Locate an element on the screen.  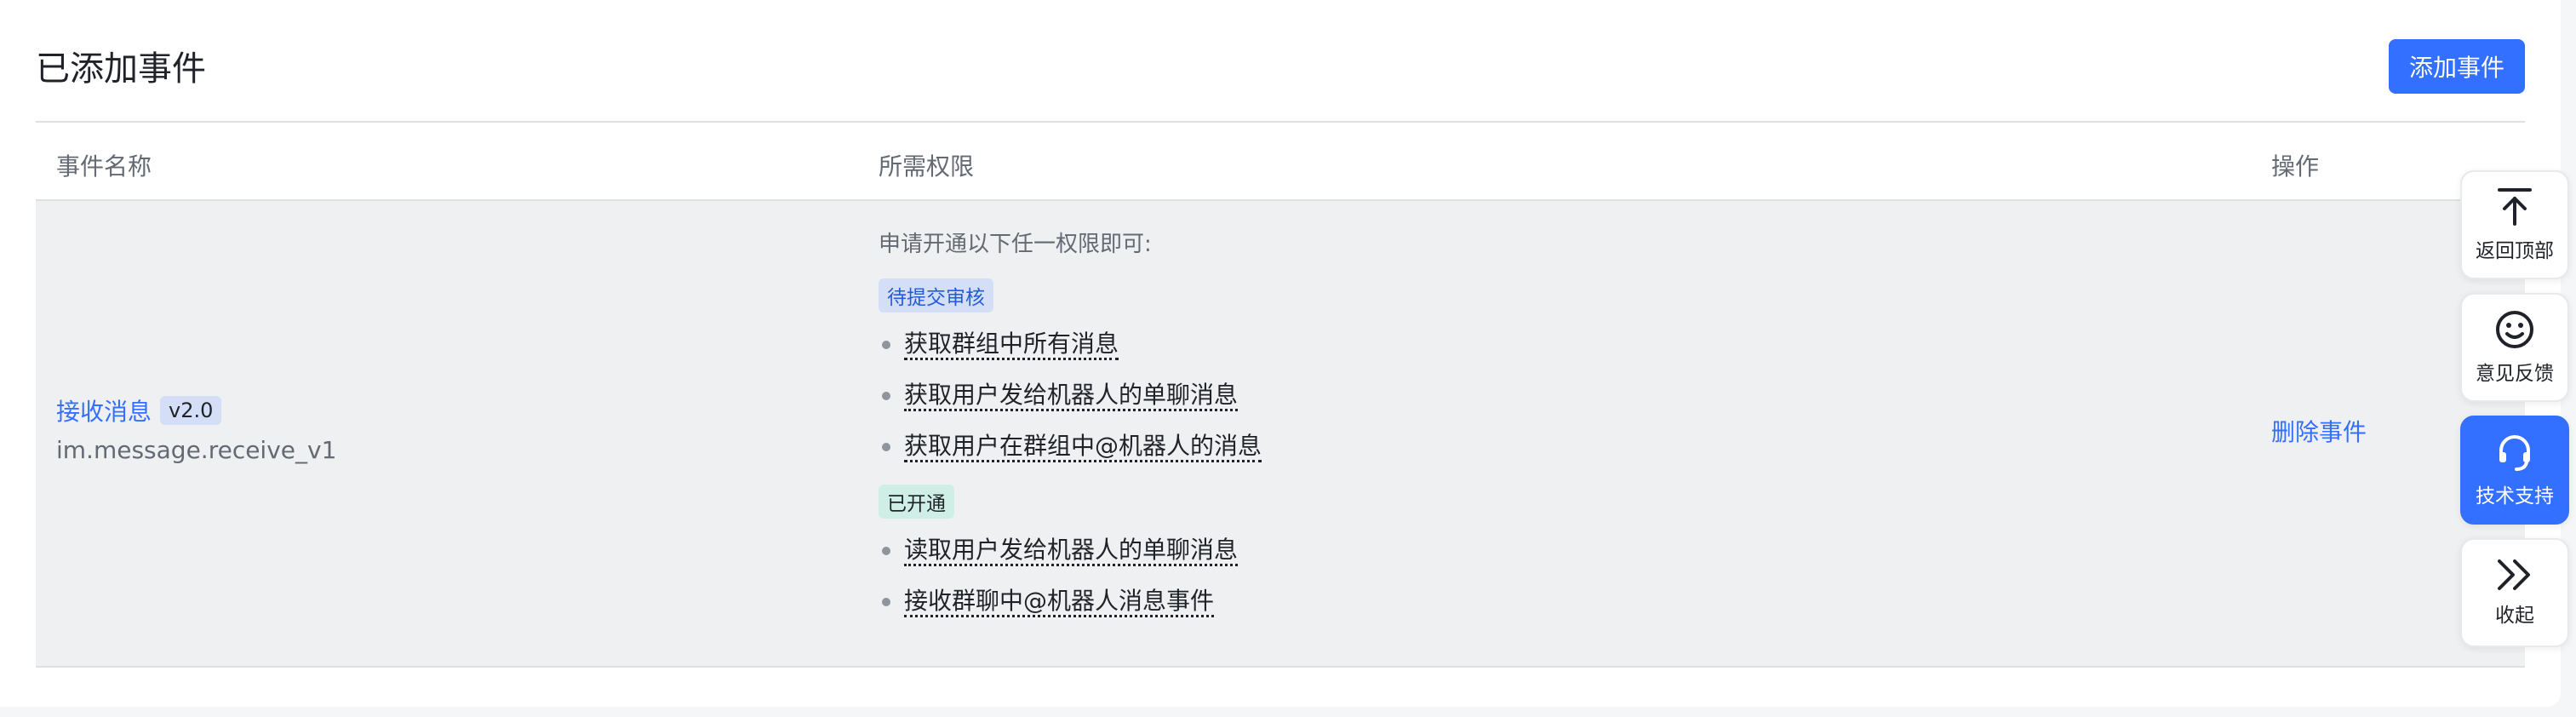
list-item: 获取用户在群组中@机器人的消息 is located at coordinates (1070, 447).